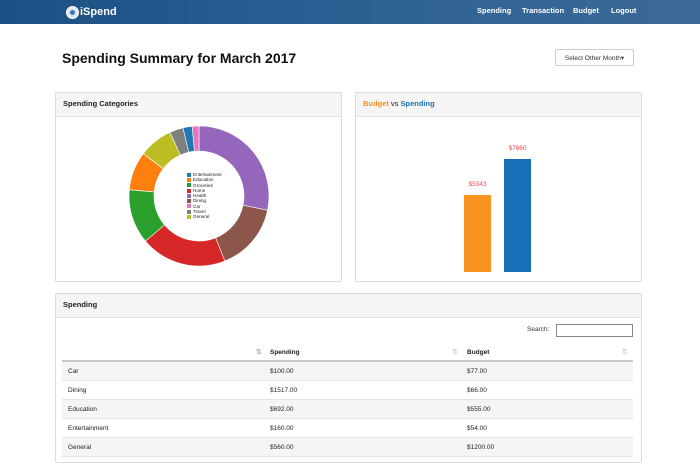 The image size is (700, 463). What do you see at coordinates (394, 103) in the screenshot?
I see `title-vs: vs` at bounding box center [394, 103].